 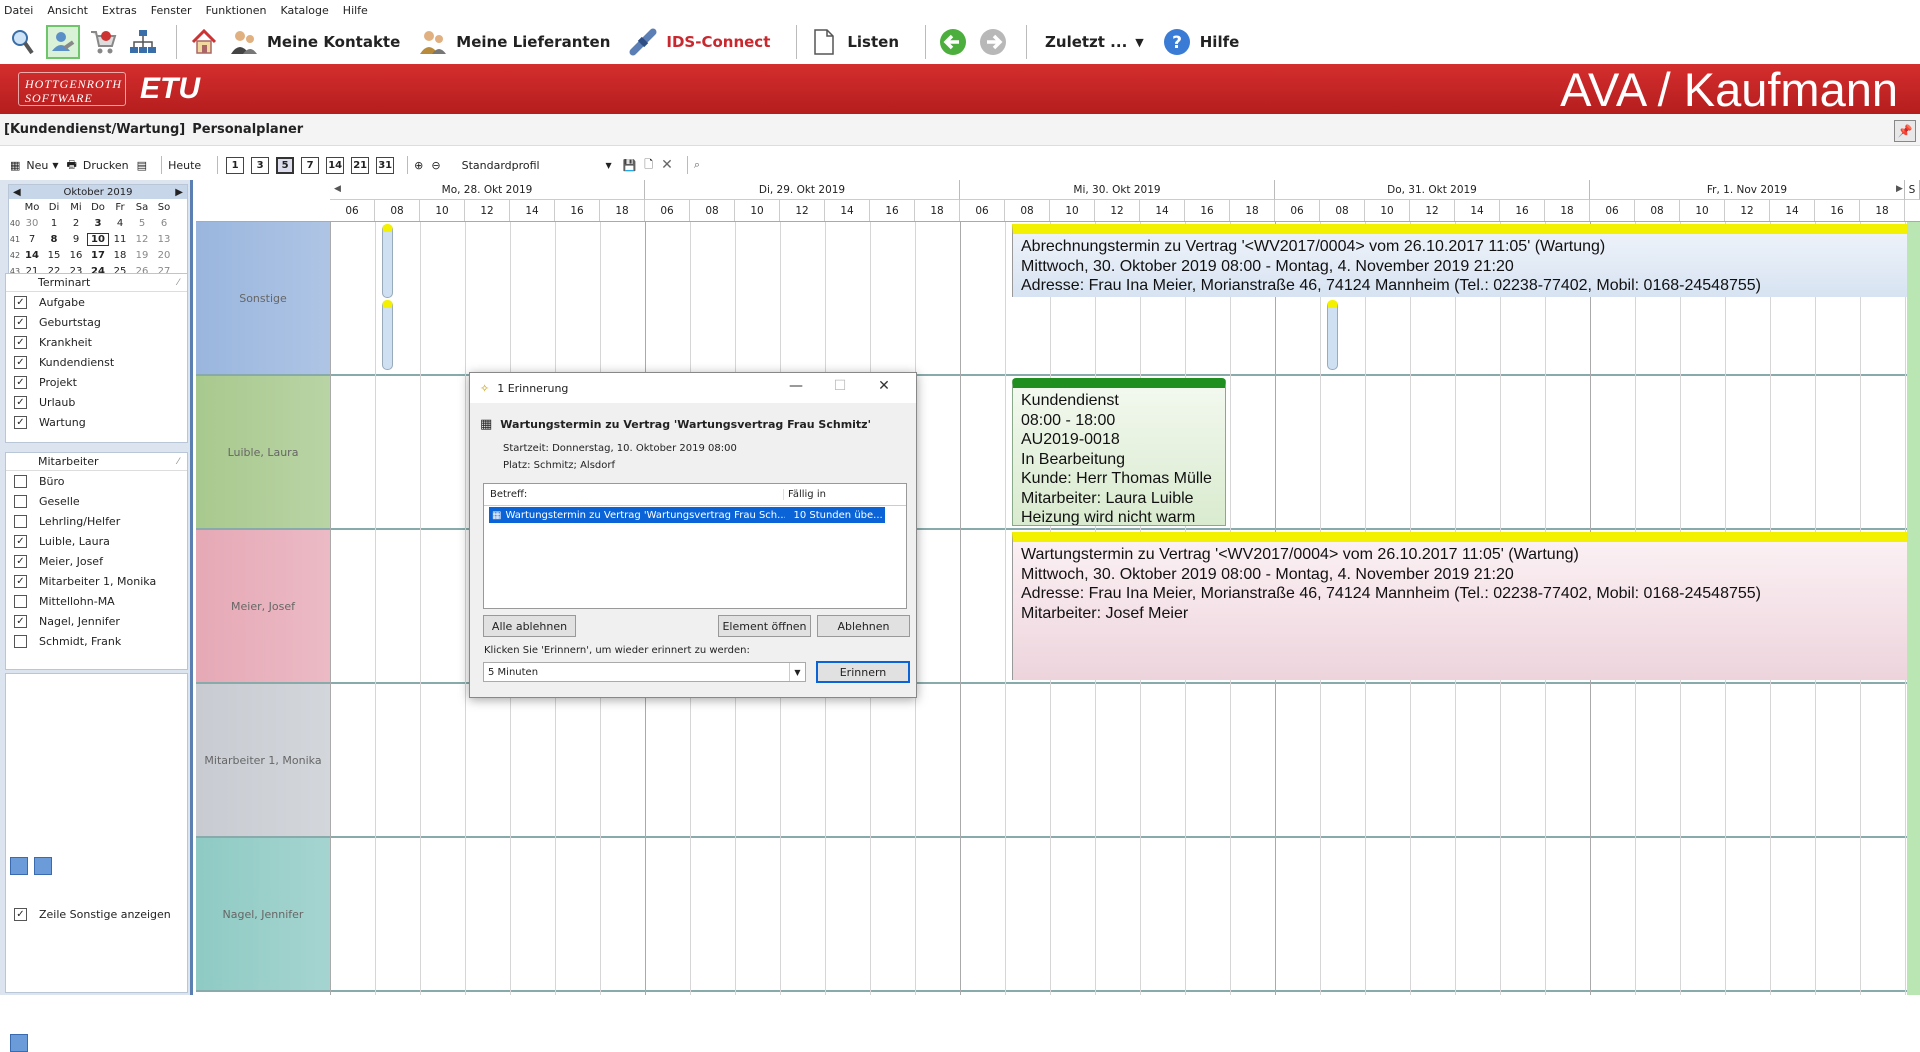 I want to click on mitarbeiter-item: ✓ Nagel, Jennifer, so click(x=96, y=621).